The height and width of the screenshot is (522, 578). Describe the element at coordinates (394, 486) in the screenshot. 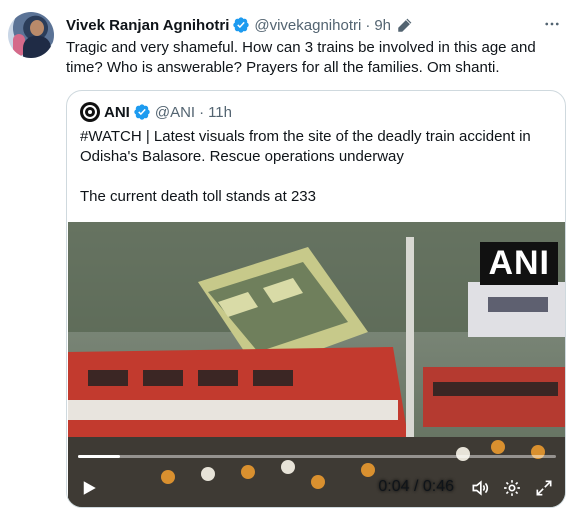

I see `video-current-time: 0:04` at that location.